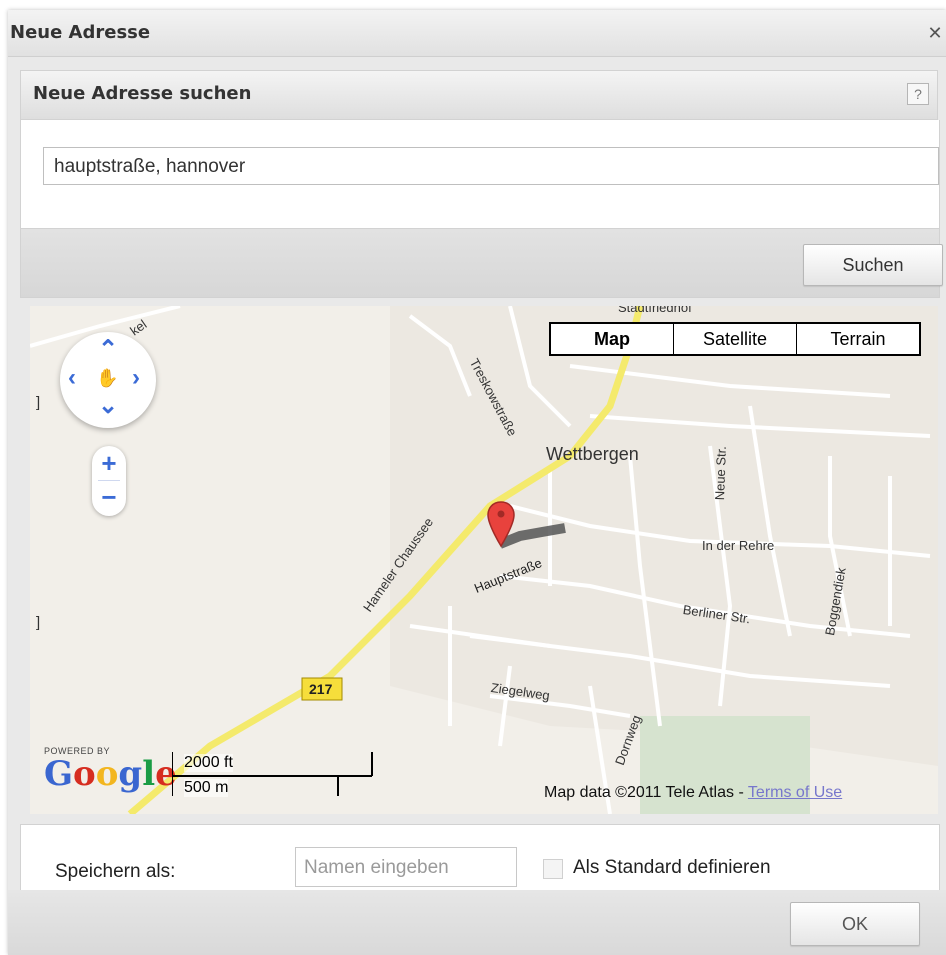  Describe the element at coordinates (553, 869) in the screenshot. I see `default-checkbox` at that location.